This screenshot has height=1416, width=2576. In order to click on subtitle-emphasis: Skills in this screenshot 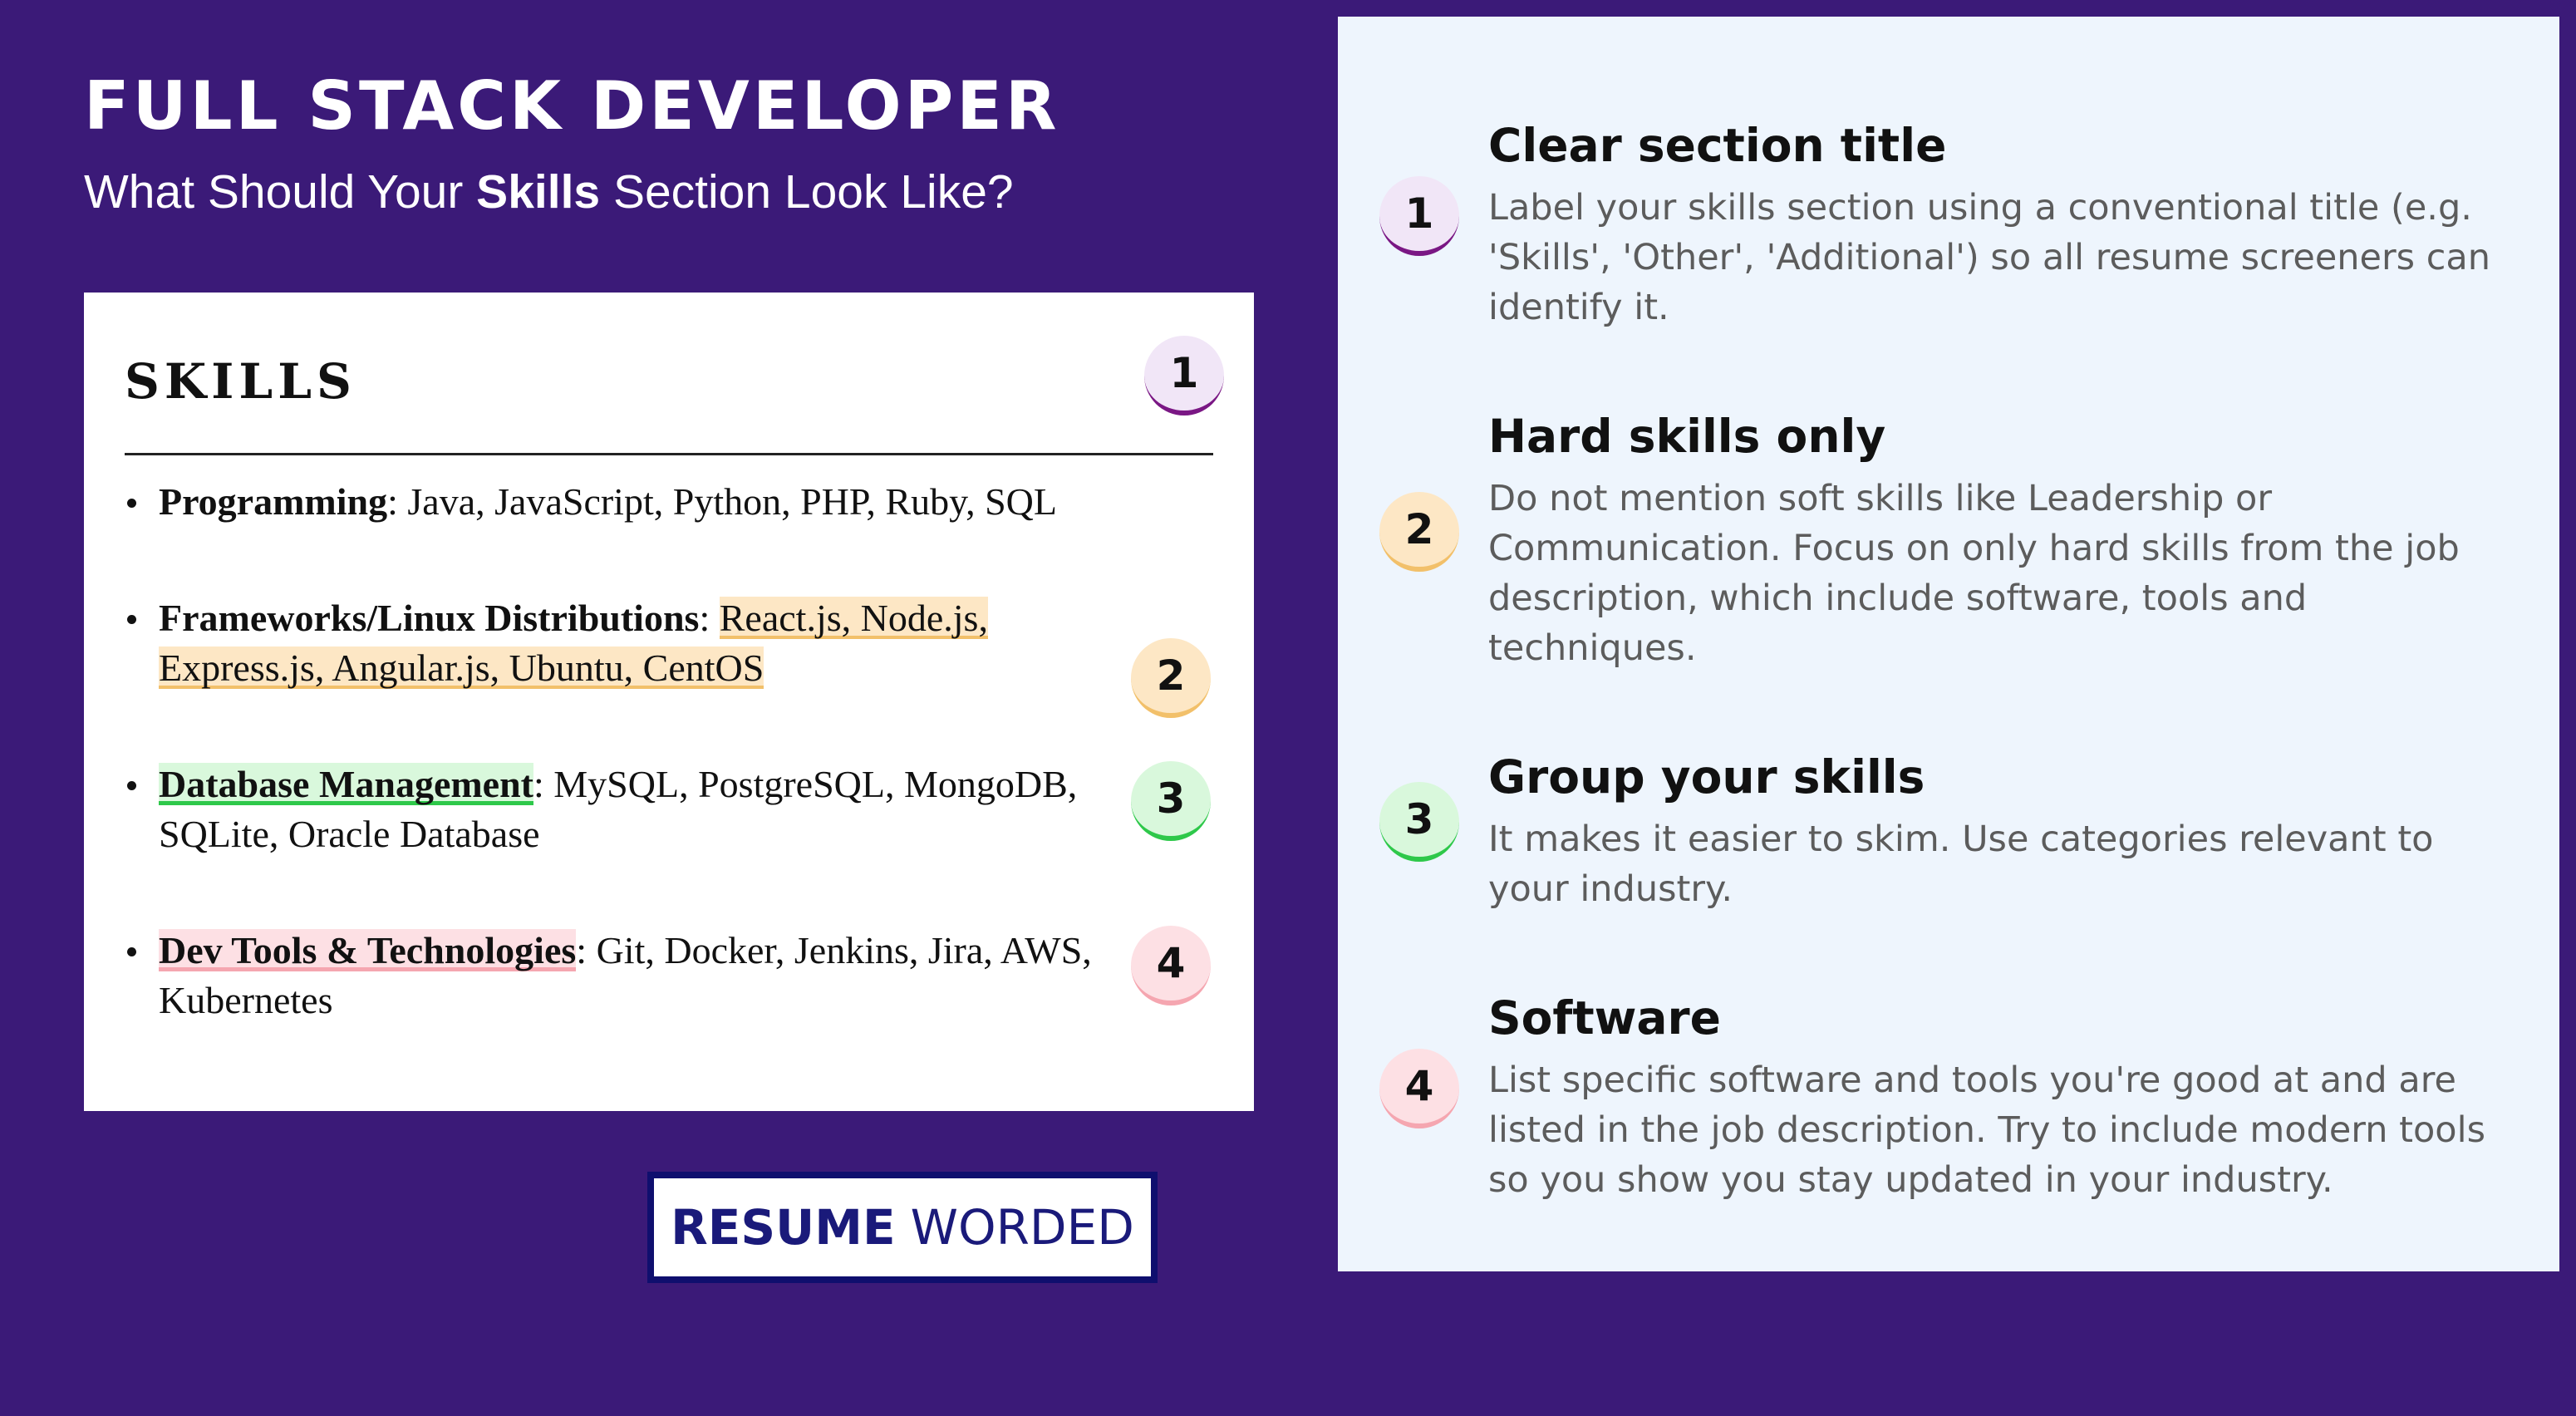, I will do `click(538, 192)`.